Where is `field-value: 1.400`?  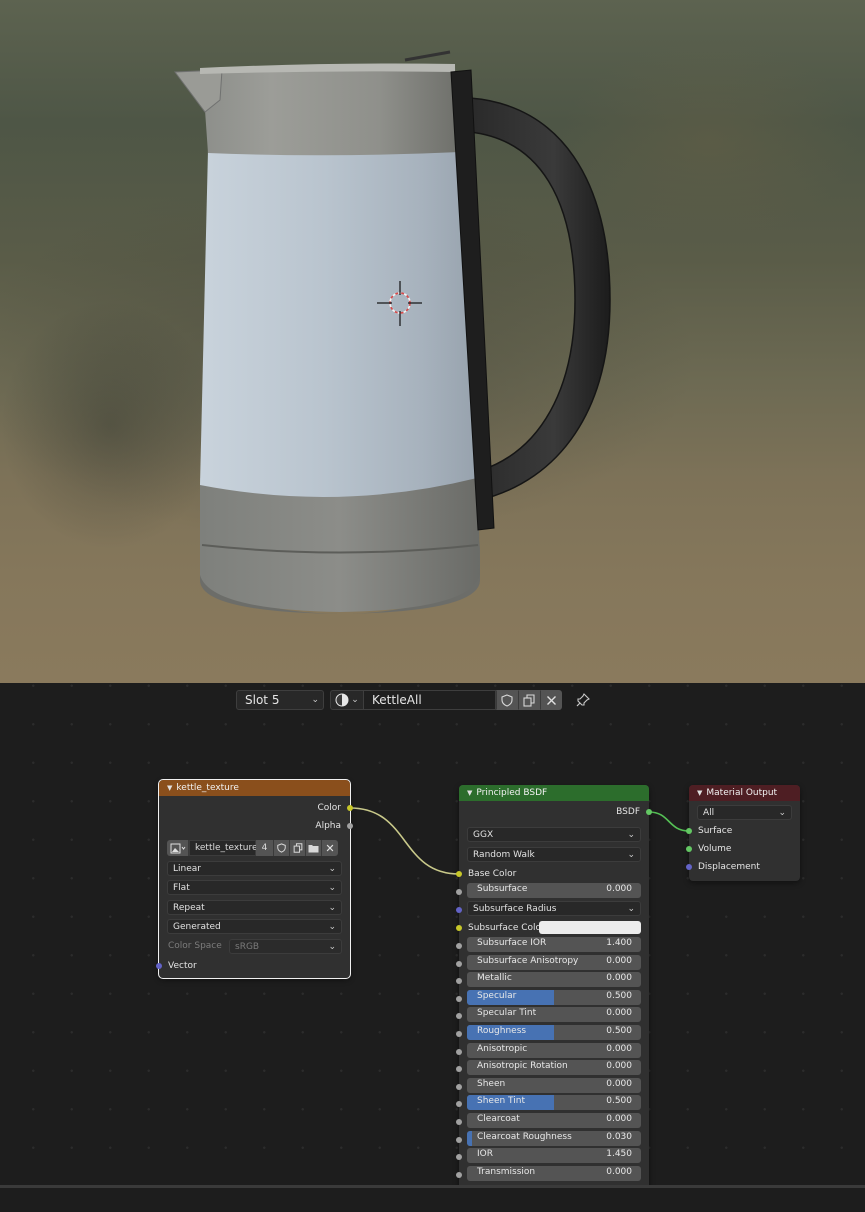 field-value: 1.400 is located at coordinates (619, 943).